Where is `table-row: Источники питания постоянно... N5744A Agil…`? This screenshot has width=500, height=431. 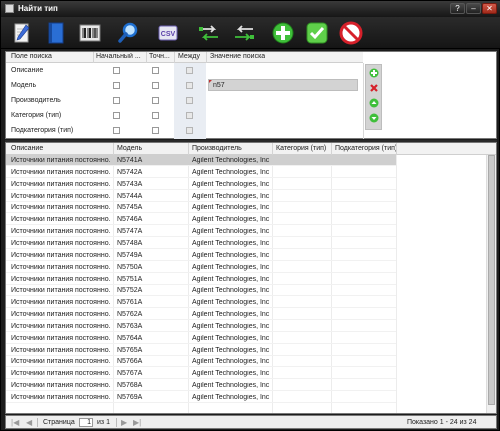
table-row: Источники питания постоянно... N5744A Agil… is located at coordinates (201, 196).